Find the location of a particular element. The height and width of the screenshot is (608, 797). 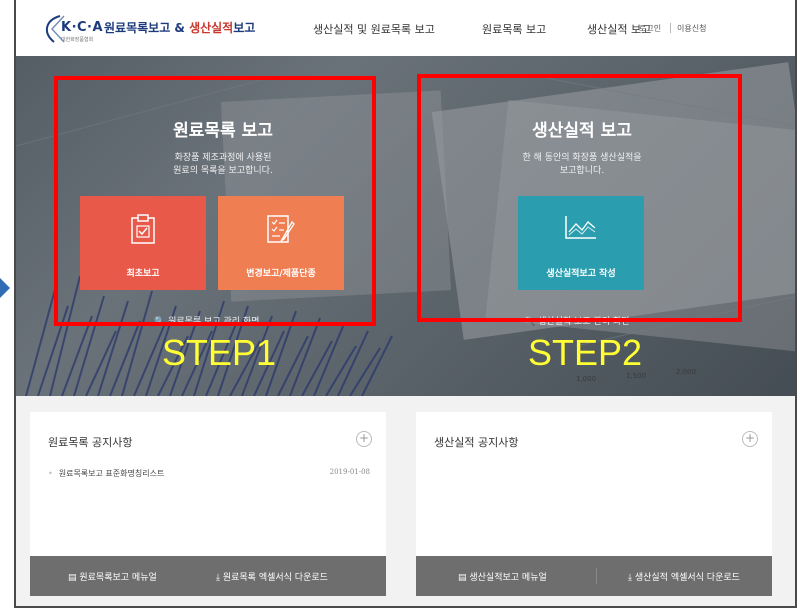

side-arrow-icon is located at coordinates (5, 288).